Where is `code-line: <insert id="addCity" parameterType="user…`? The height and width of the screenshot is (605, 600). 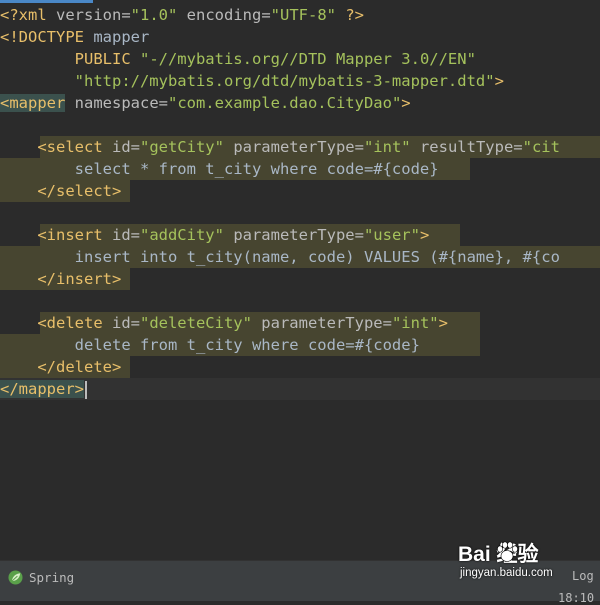 code-line: <insert id="addCity" parameterType="user… is located at coordinates (300, 235).